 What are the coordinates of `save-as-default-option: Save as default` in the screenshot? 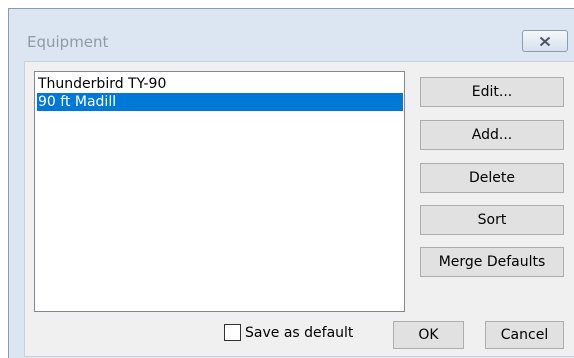 It's located at (288, 332).